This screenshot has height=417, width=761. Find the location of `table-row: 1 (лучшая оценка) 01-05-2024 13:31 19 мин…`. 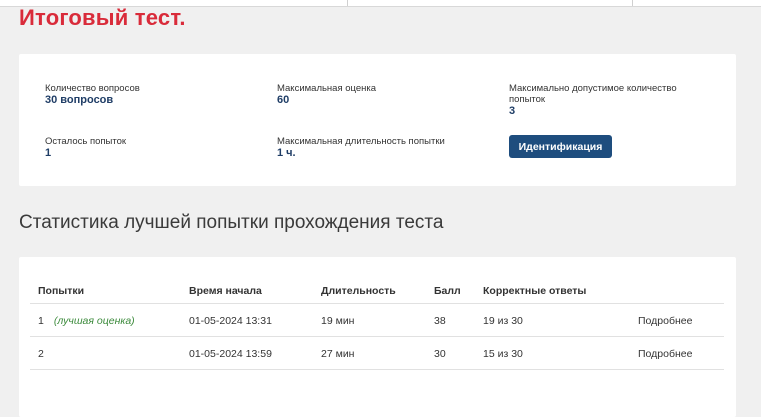

table-row: 1 (лучшая оценка) 01-05-2024 13:31 19 мин… is located at coordinates (377, 320).